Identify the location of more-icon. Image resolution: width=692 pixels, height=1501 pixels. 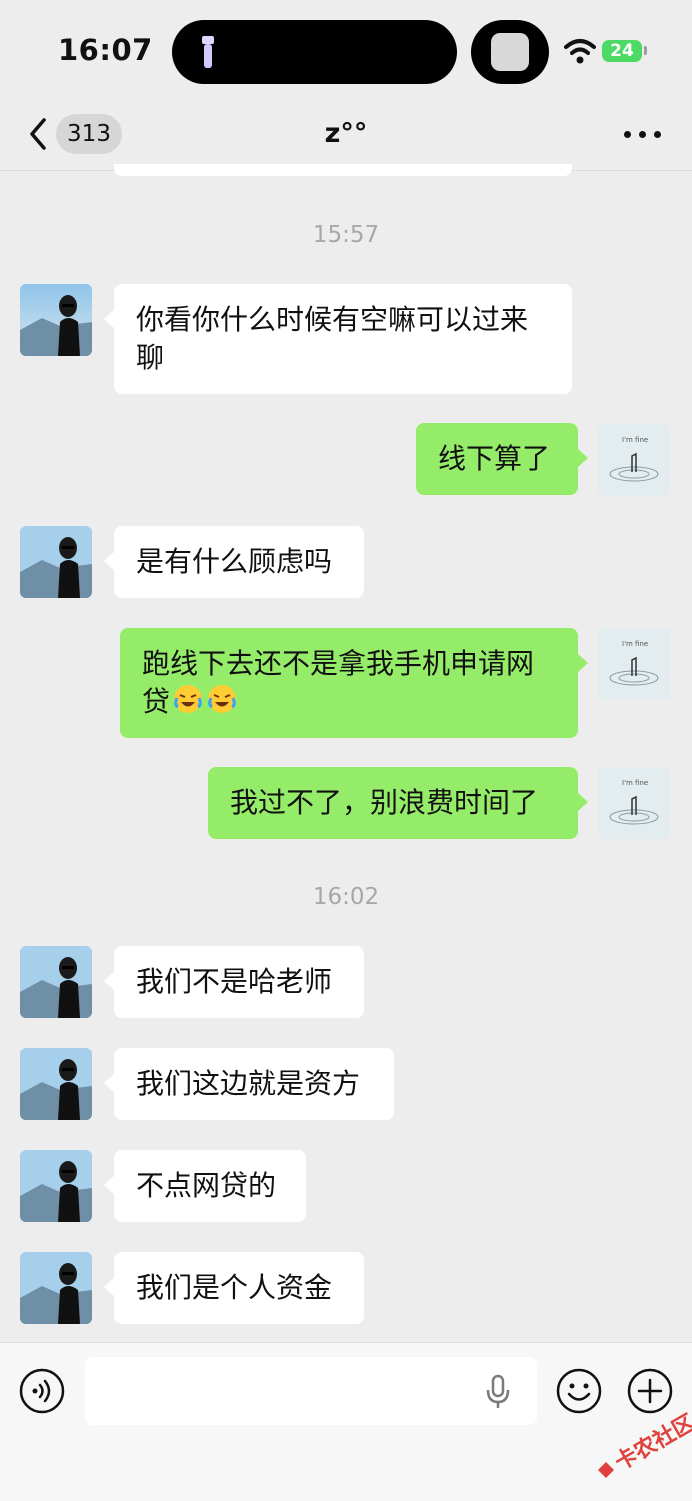
(643, 134).